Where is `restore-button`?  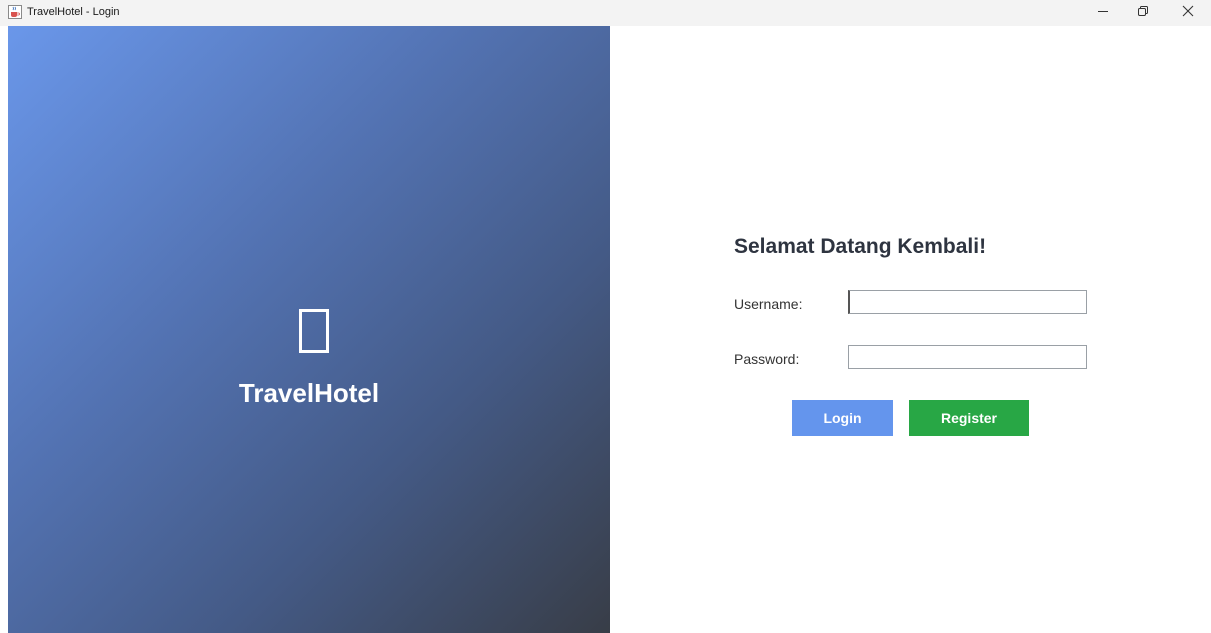
restore-button is located at coordinates (1143, 13).